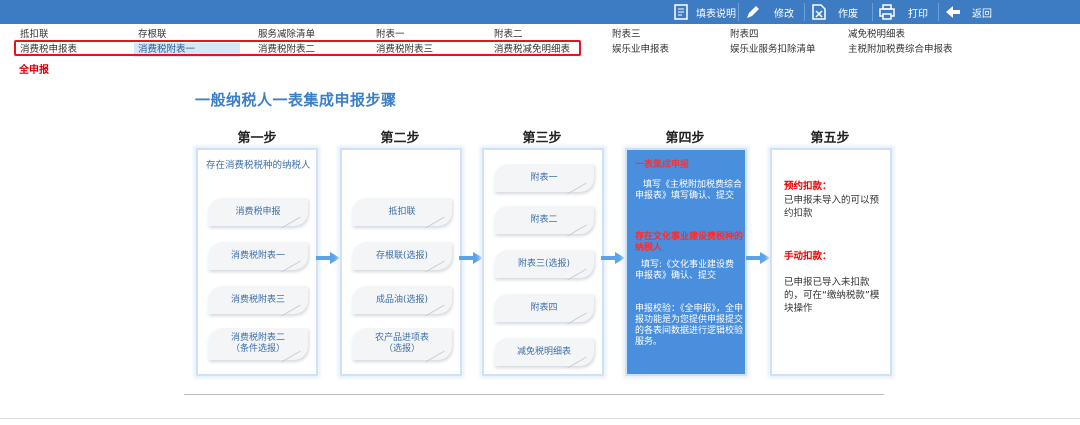 Image resolution: width=1080 pixels, height=425 pixels. What do you see at coordinates (848, 14) in the screenshot?
I see `void-label: 作废` at bounding box center [848, 14].